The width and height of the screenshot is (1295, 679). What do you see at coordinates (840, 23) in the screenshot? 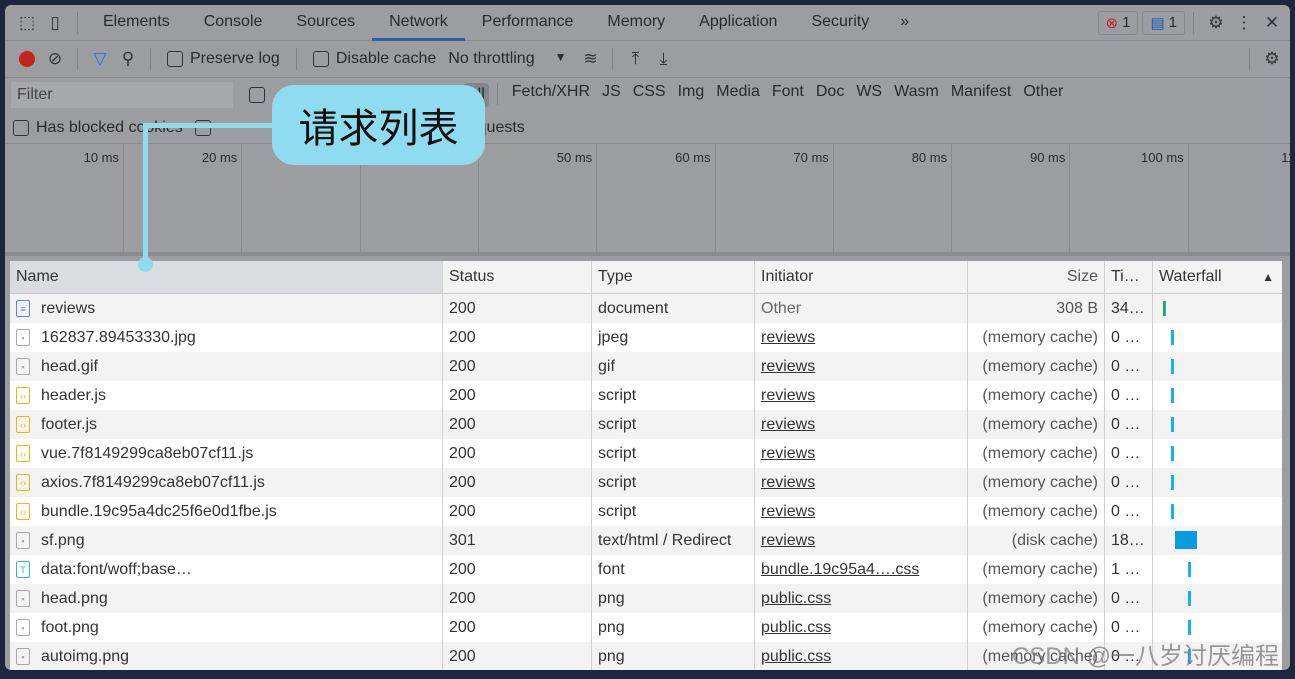
I see `tab-security: Security` at bounding box center [840, 23].